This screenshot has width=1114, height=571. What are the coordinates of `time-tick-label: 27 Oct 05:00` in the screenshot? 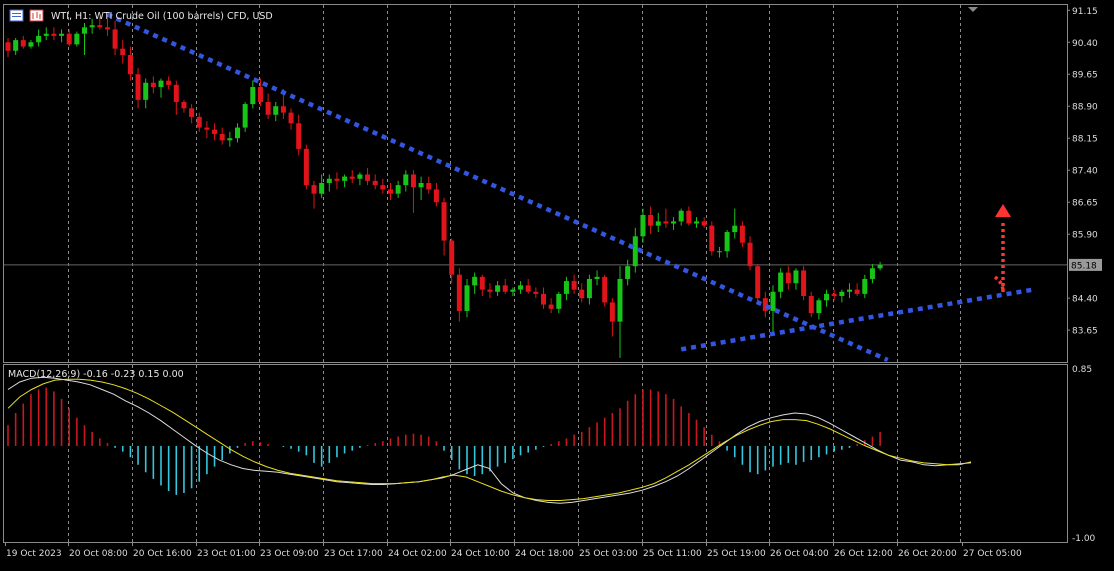 It's located at (992, 554).